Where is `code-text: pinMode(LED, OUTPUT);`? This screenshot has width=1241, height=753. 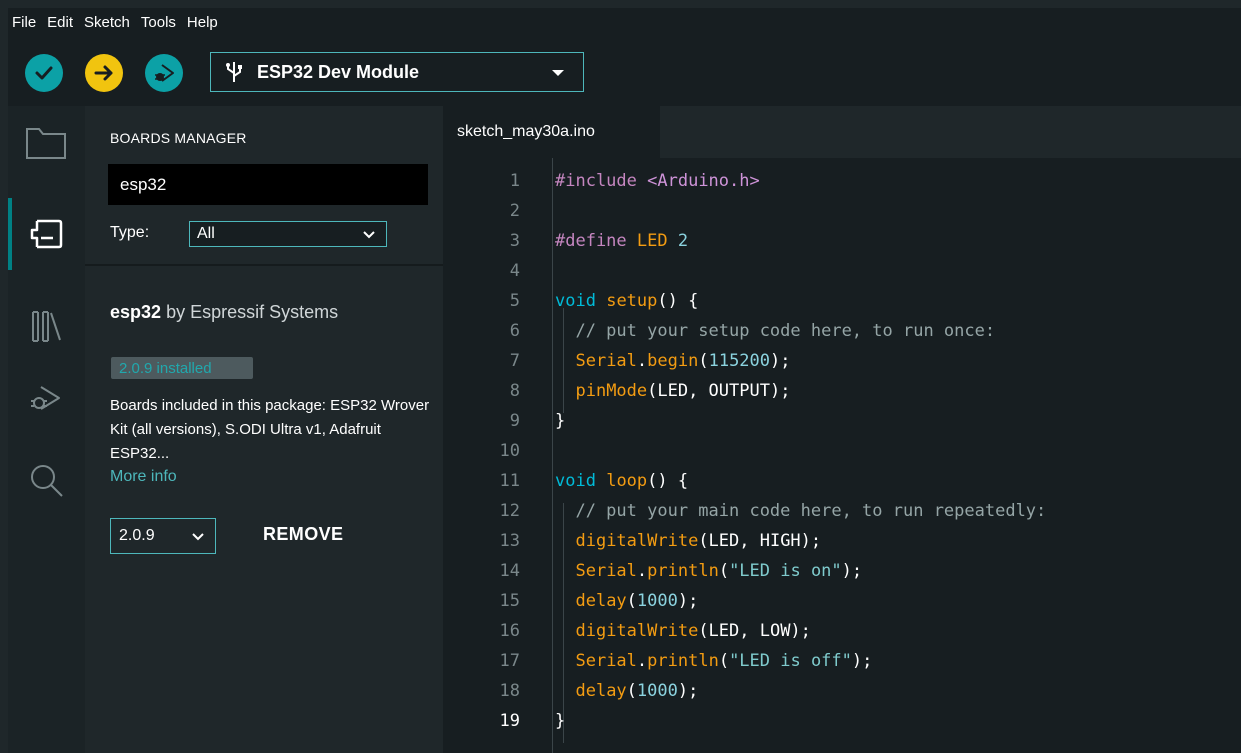
code-text: pinMode(LED, OUTPUT); is located at coordinates (683, 391).